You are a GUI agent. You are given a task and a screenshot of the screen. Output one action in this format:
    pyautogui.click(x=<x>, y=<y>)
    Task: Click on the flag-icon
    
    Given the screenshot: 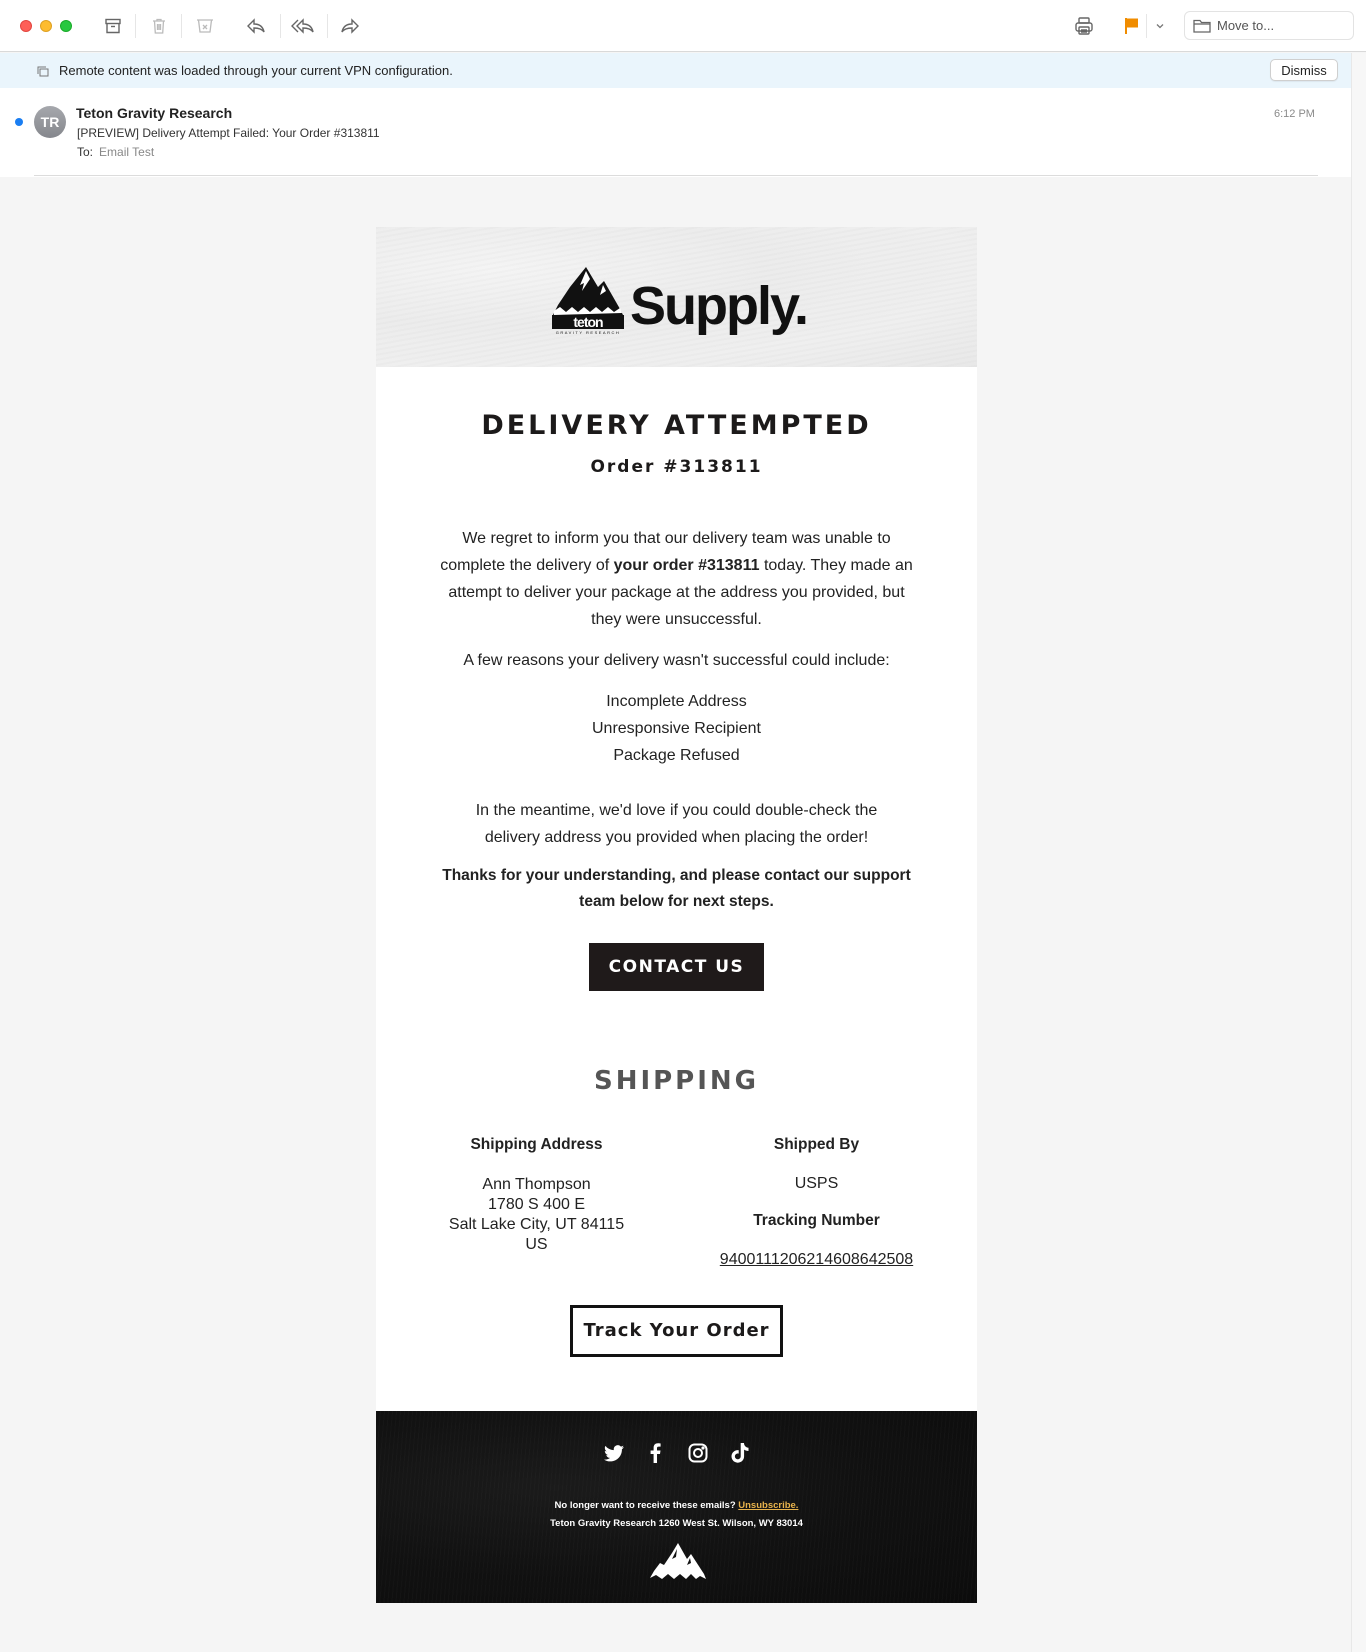 What is the action you would take?
    pyautogui.click(x=1131, y=26)
    